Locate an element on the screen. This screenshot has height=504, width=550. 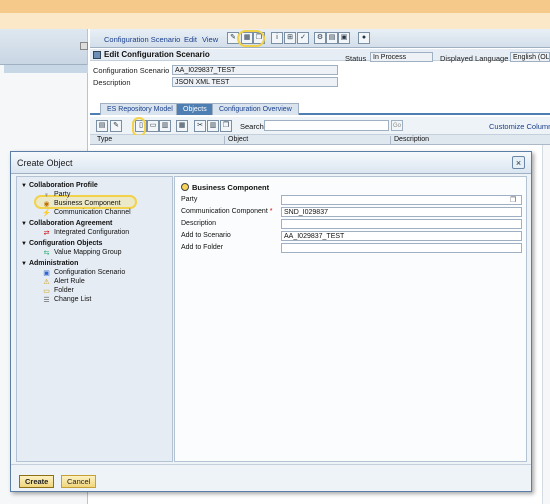
display-icon: ▣ is located at coordinates (344, 38).